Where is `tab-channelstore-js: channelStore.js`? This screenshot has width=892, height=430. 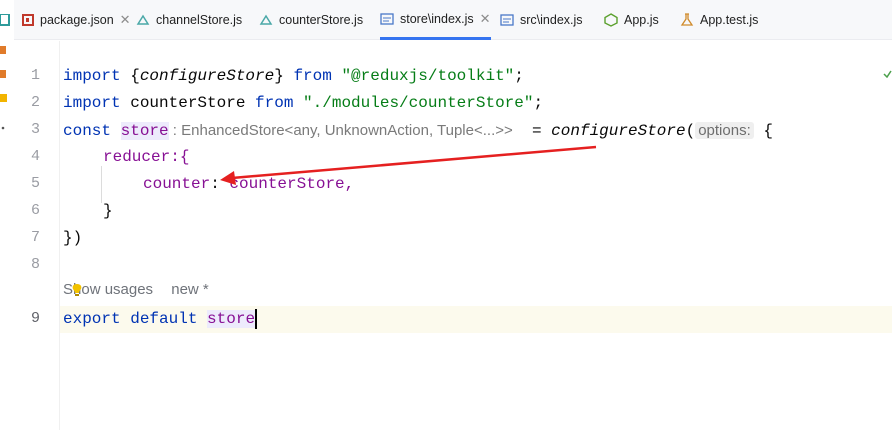
tab-channelstore-js: channelStore.js is located at coordinates (189, 20).